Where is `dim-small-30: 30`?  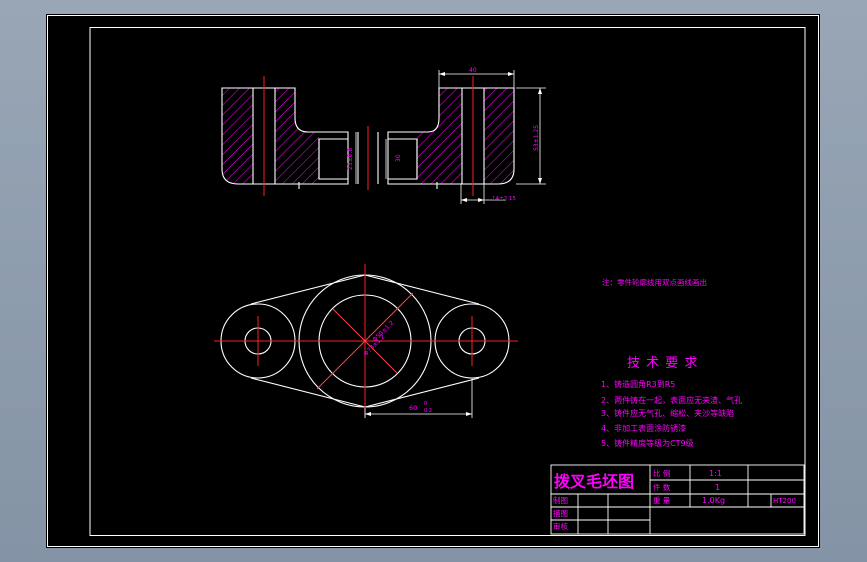 dim-small-30: 30 is located at coordinates (398, 158).